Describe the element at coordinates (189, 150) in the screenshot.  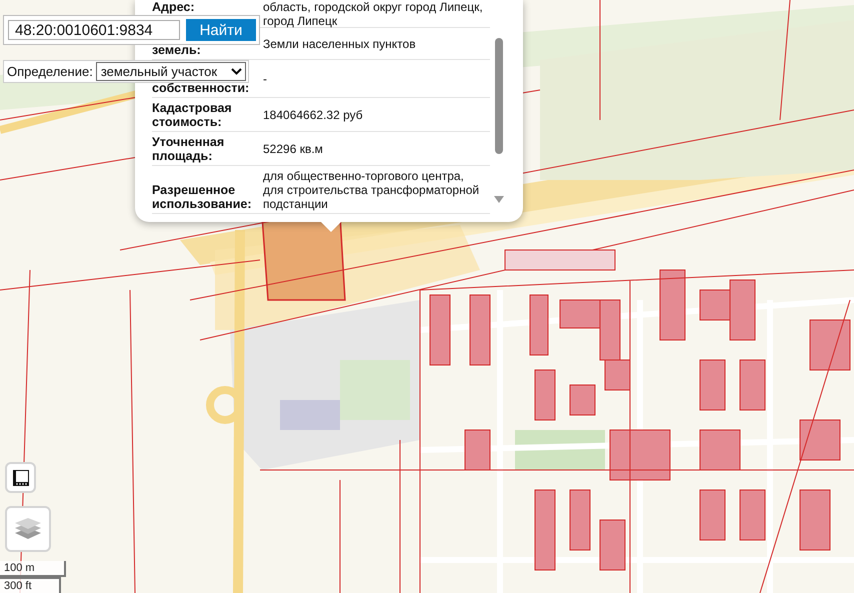
I see `field-label: Уточненная площадь:` at that location.